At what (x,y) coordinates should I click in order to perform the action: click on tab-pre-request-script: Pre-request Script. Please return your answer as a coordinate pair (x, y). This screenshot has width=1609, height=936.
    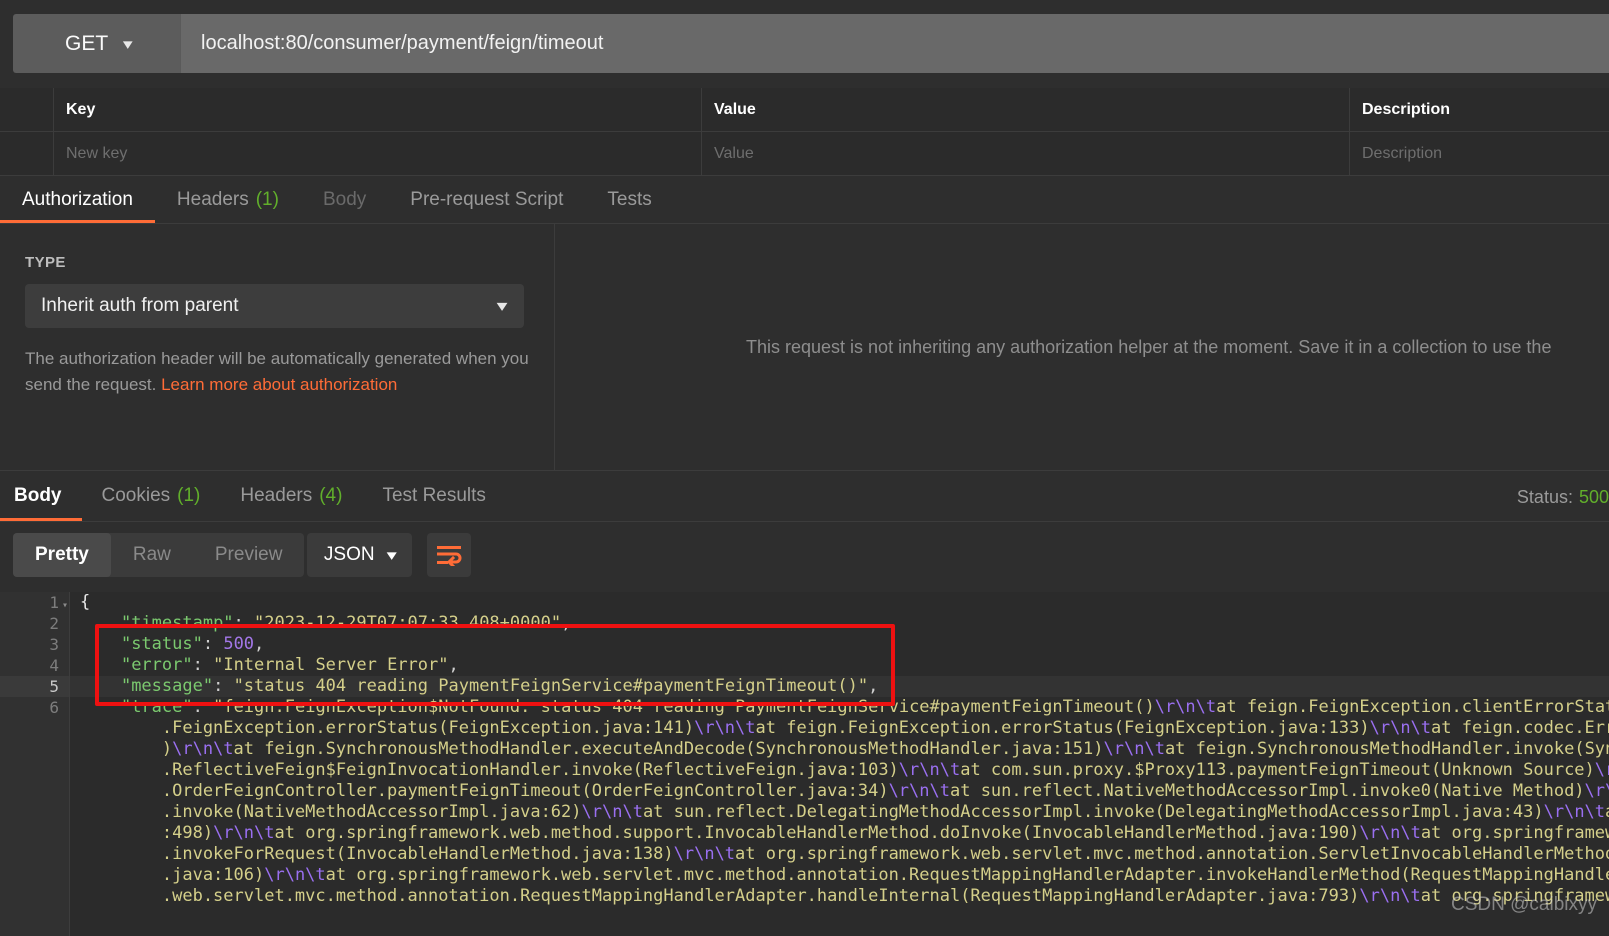
    Looking at the image, I should click on (486, 199).